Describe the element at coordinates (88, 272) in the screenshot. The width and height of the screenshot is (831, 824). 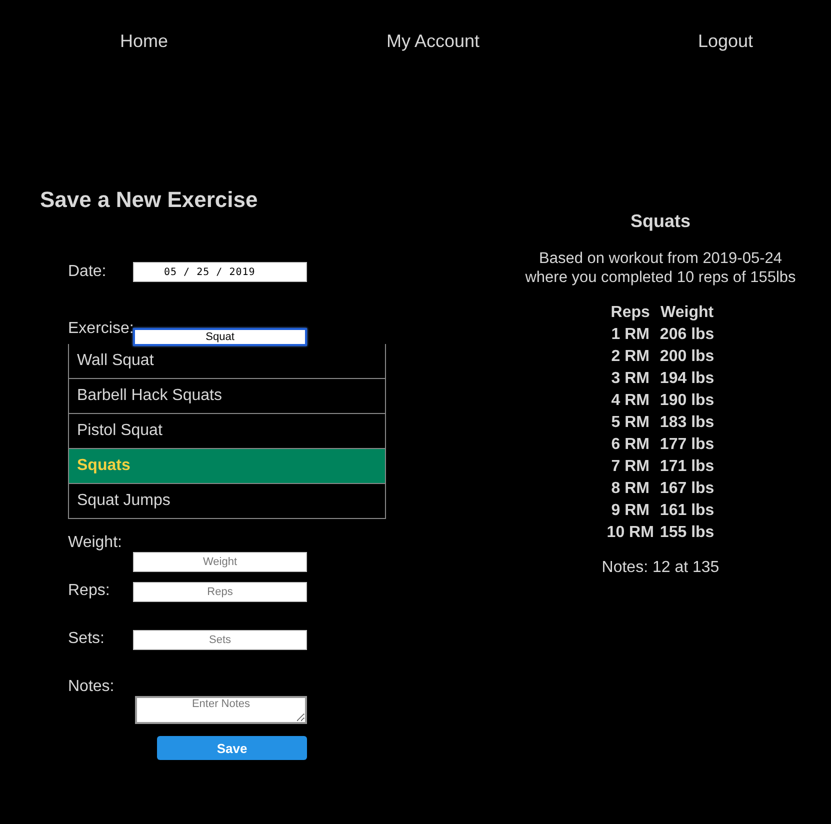
I see `date-label: Date:` at that location.